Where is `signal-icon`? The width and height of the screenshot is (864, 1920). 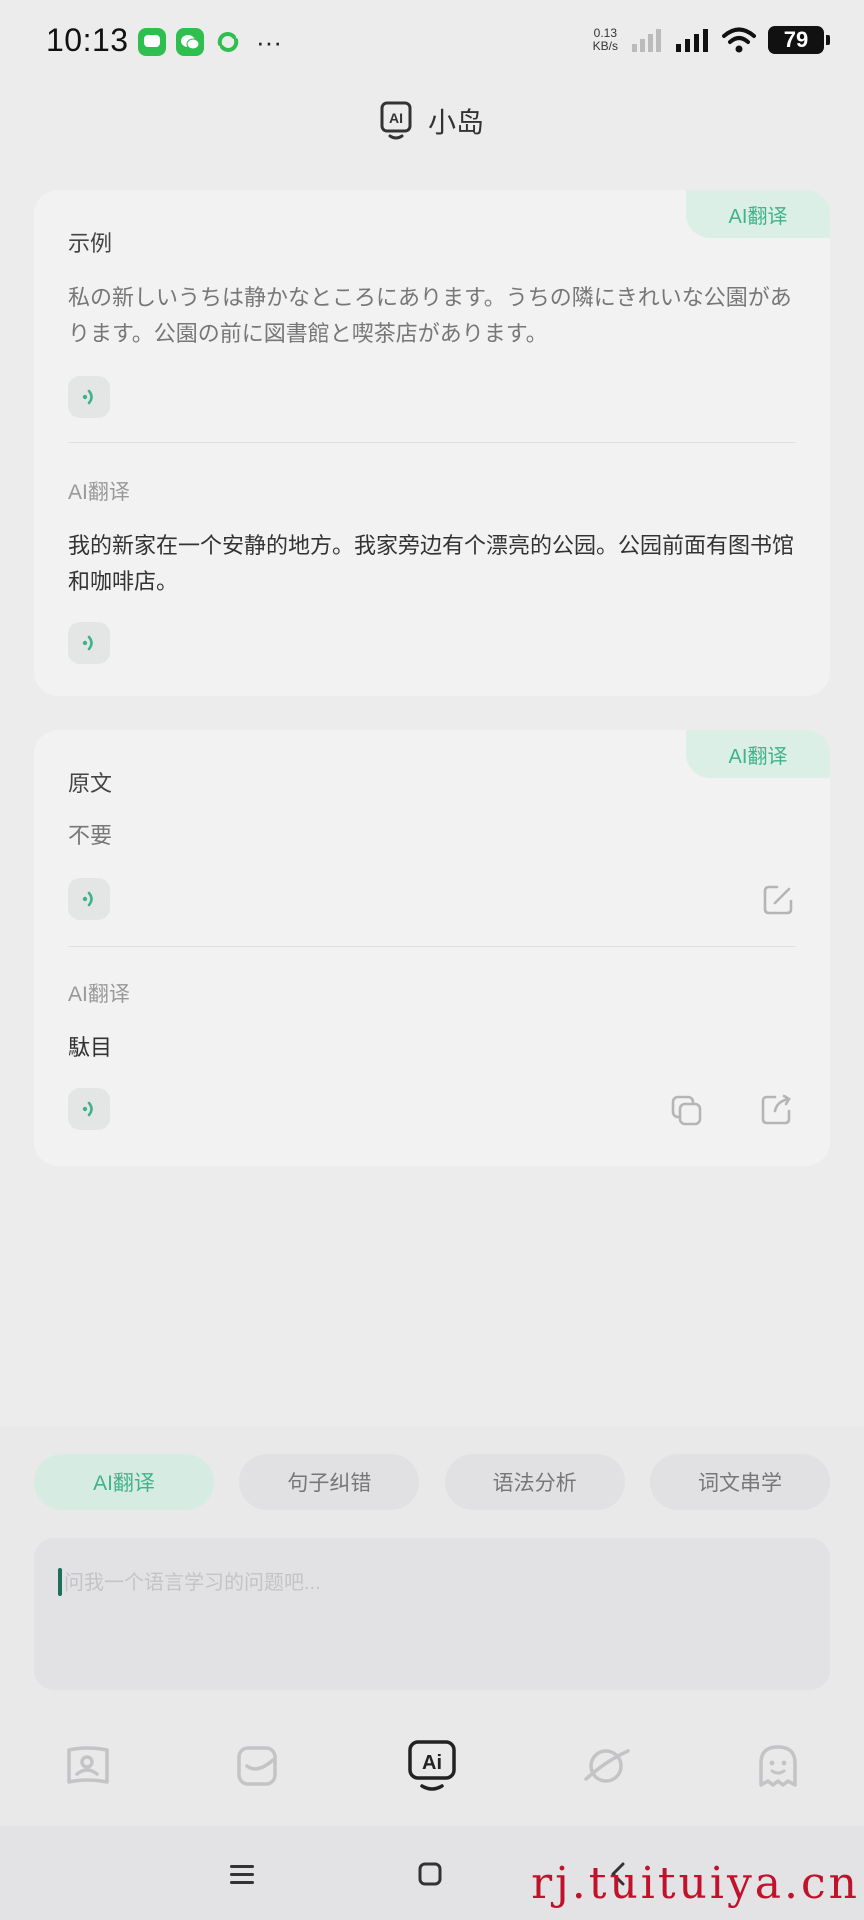
signal-icon is located at coordinates (692, 40).